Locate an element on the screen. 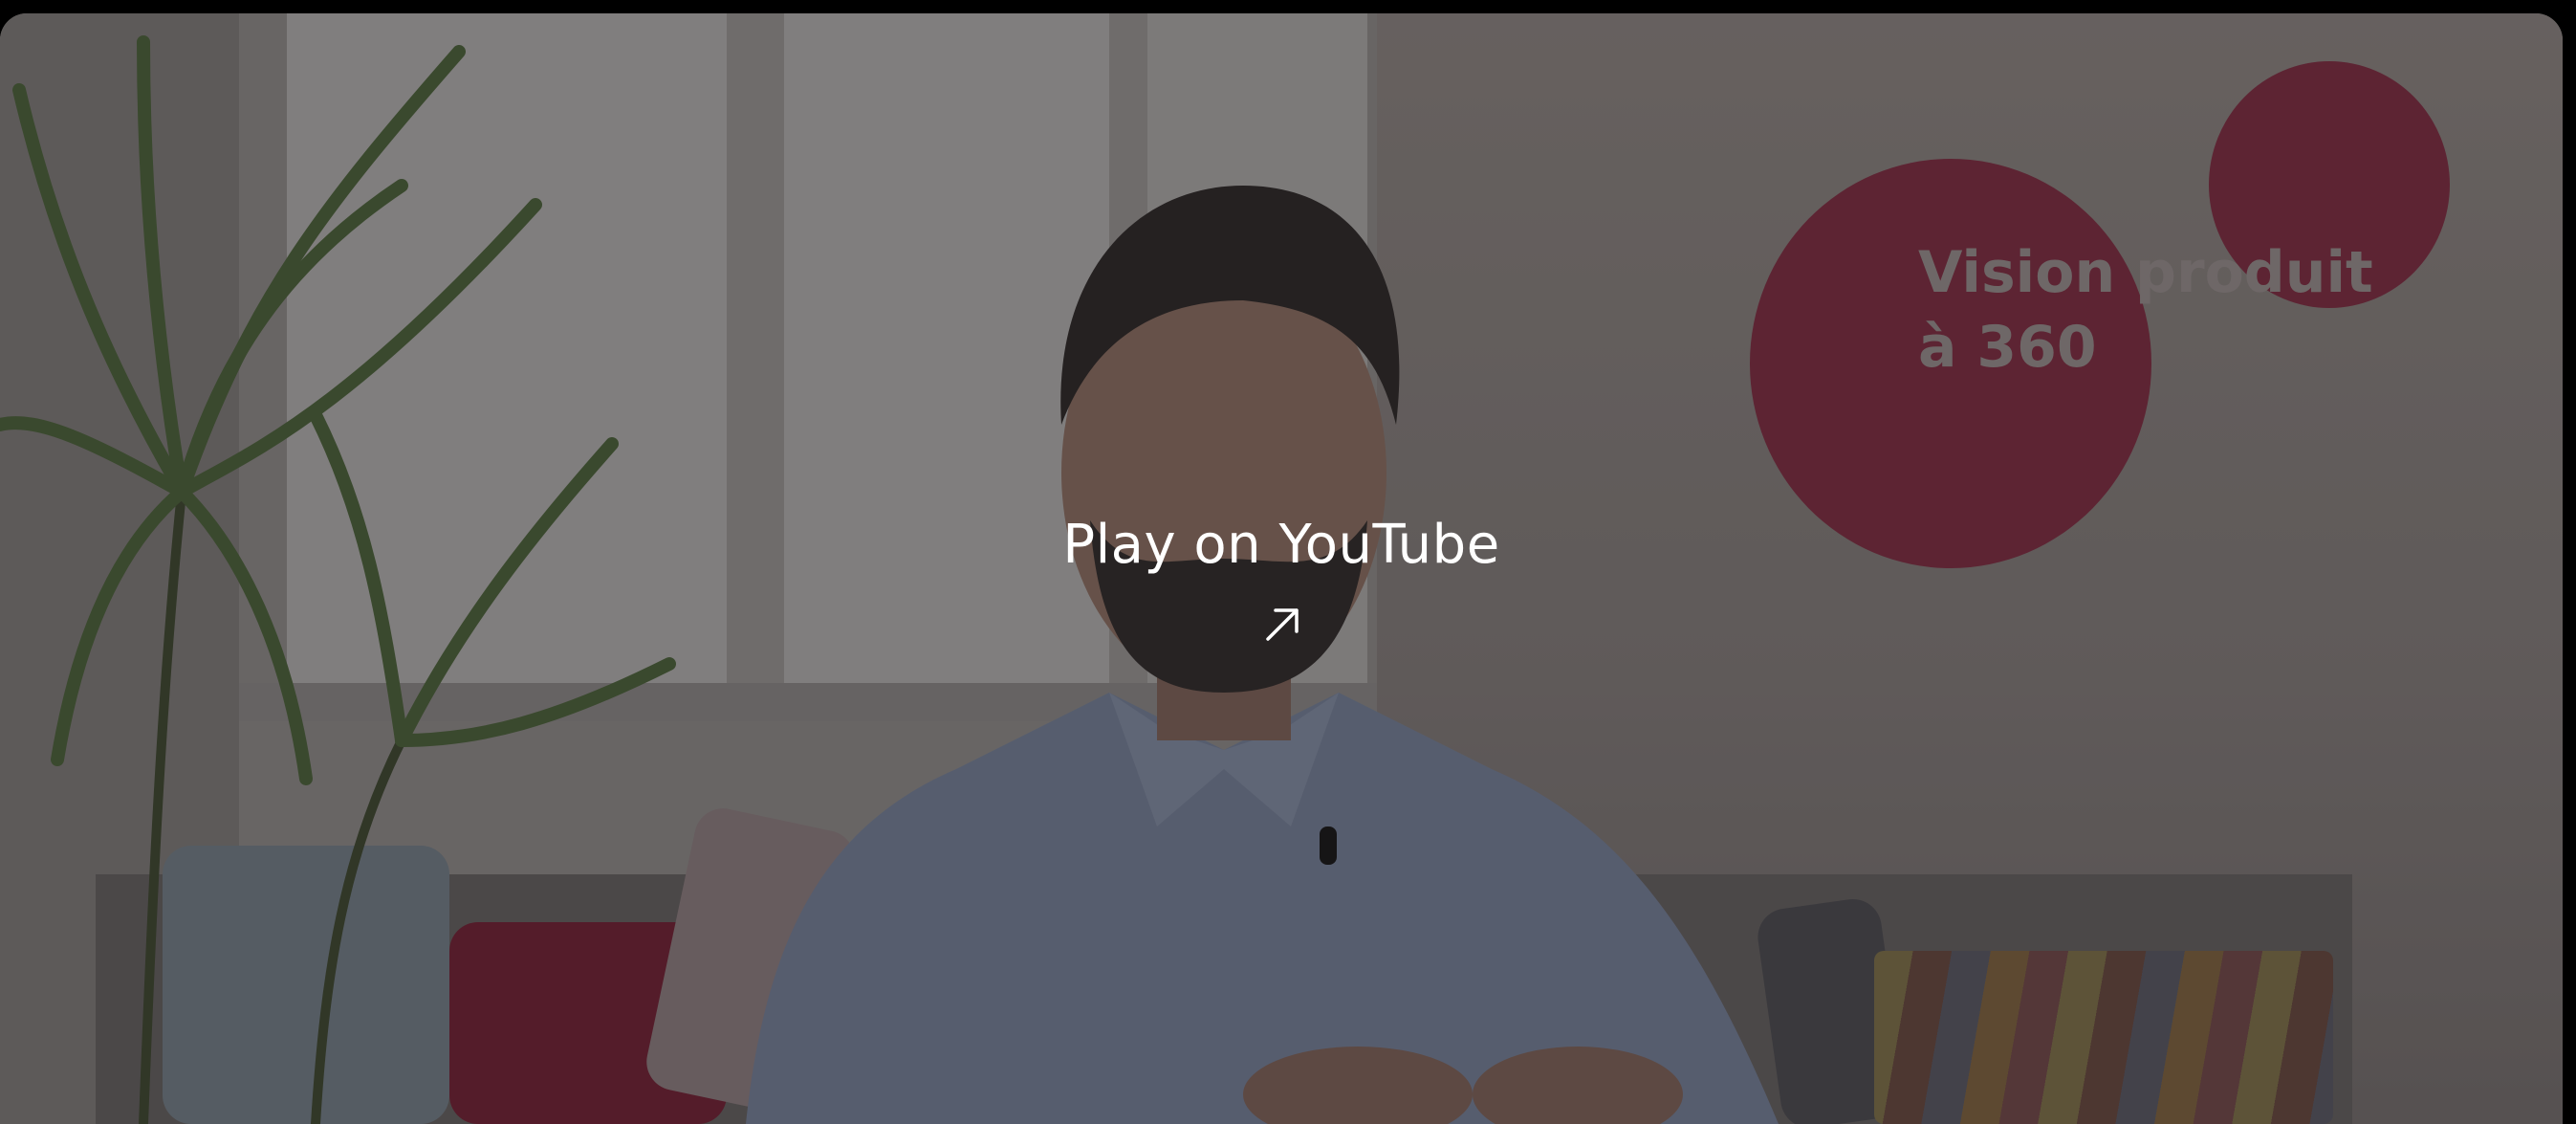  play-on-youtube-label: Play on YouTube is located at coordinates (1281, 545).